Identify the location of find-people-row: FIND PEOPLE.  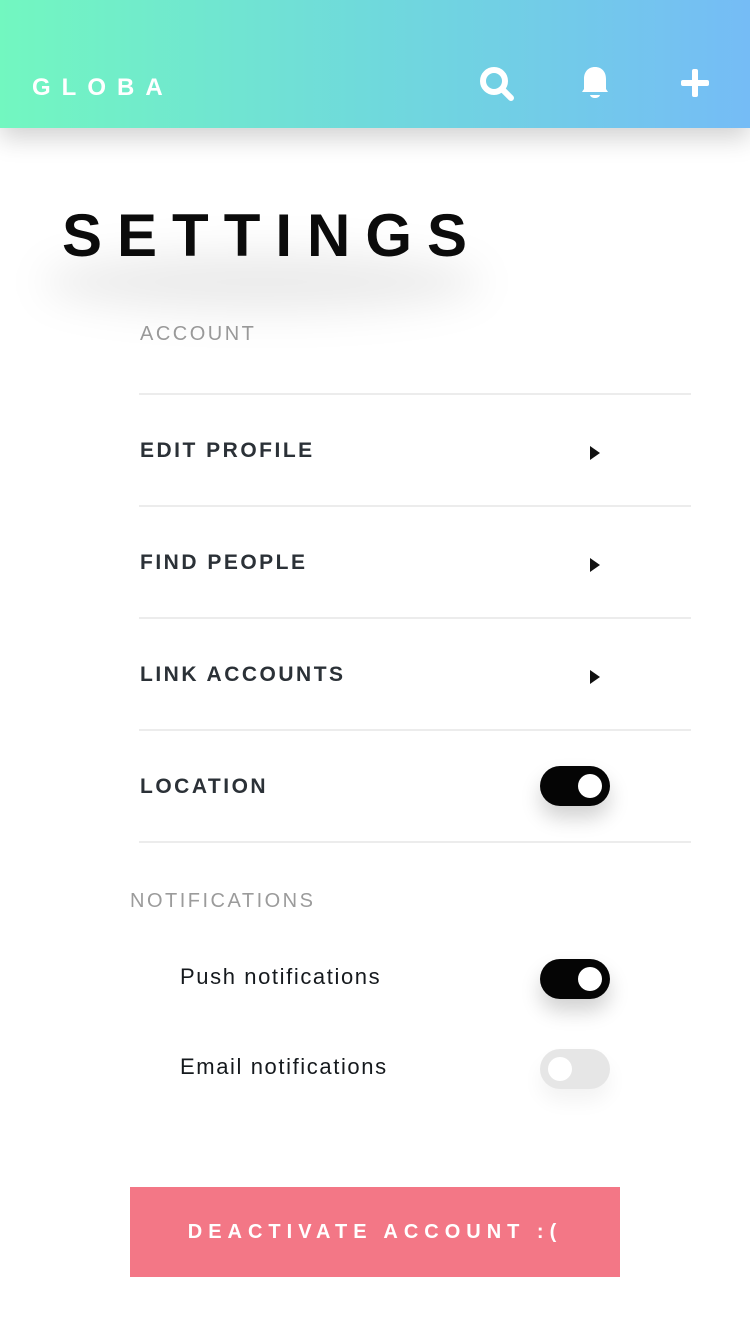
(415, 561).